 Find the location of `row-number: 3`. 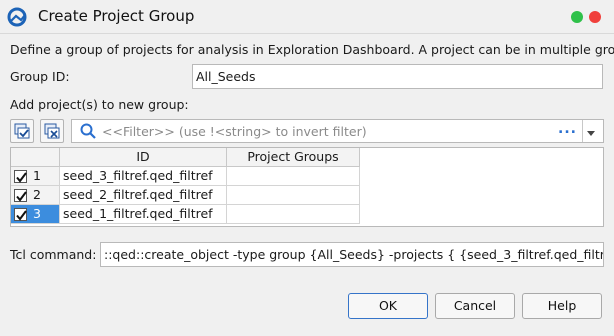

row-number: 3 is located at coordinates (37, 213).